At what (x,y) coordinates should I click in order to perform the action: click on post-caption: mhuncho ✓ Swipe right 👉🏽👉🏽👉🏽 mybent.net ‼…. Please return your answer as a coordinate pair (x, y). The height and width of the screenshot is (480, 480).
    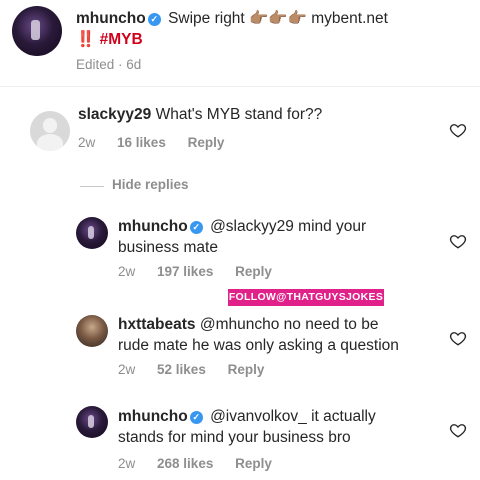
    Looking at the image, I should click on (273, 29).